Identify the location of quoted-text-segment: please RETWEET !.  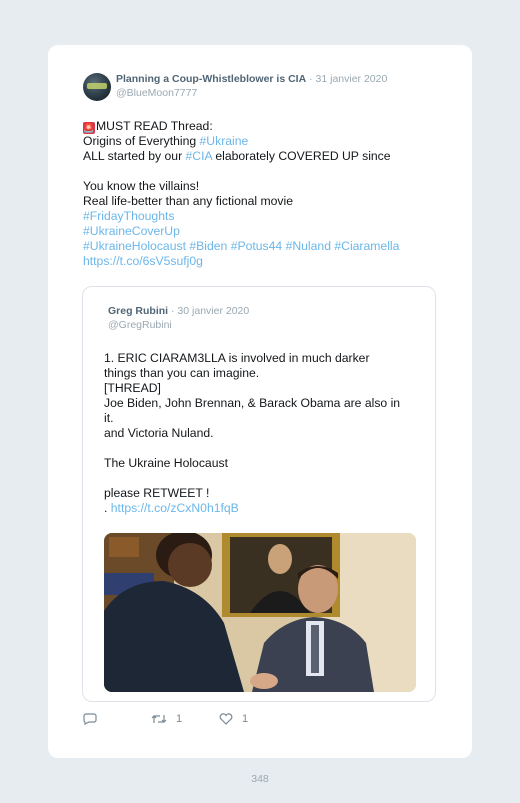
(157, 493).